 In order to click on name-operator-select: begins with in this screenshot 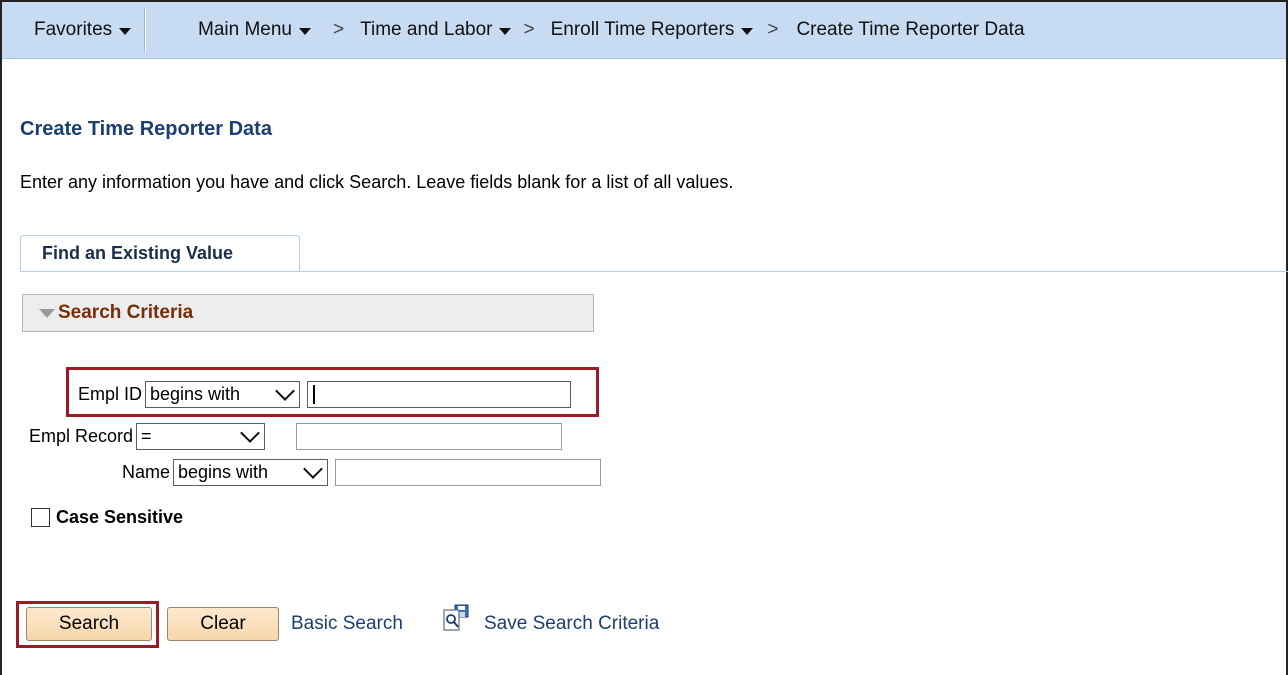, I will do `click(251, 472)`.